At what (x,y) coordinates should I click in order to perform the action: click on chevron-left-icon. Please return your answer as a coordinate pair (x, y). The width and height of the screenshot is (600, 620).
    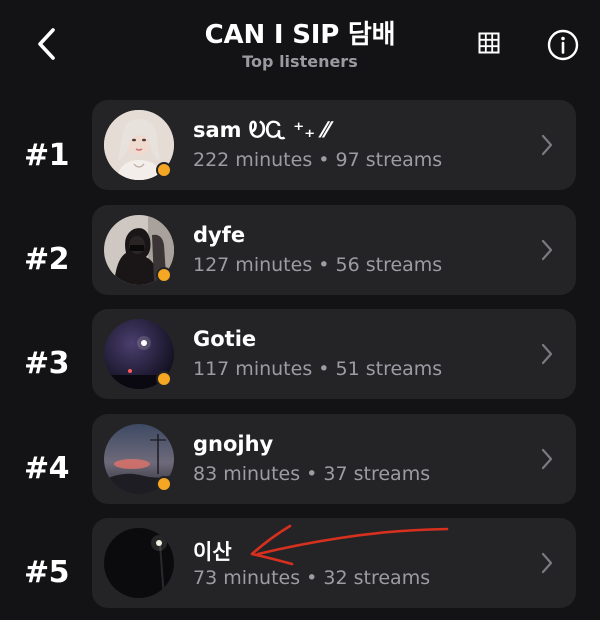
    Looking at the image, I should click on (46, 44).